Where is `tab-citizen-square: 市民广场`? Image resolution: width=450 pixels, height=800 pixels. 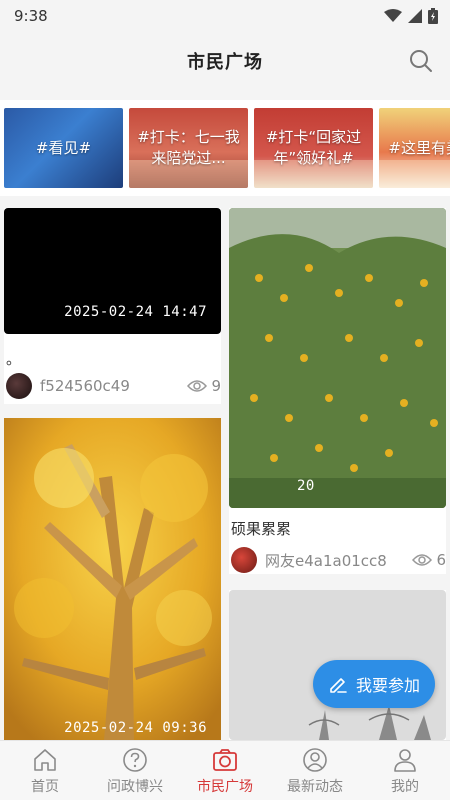
tab-citizen-square: 市民广场 is located at coordinates (225, 771).